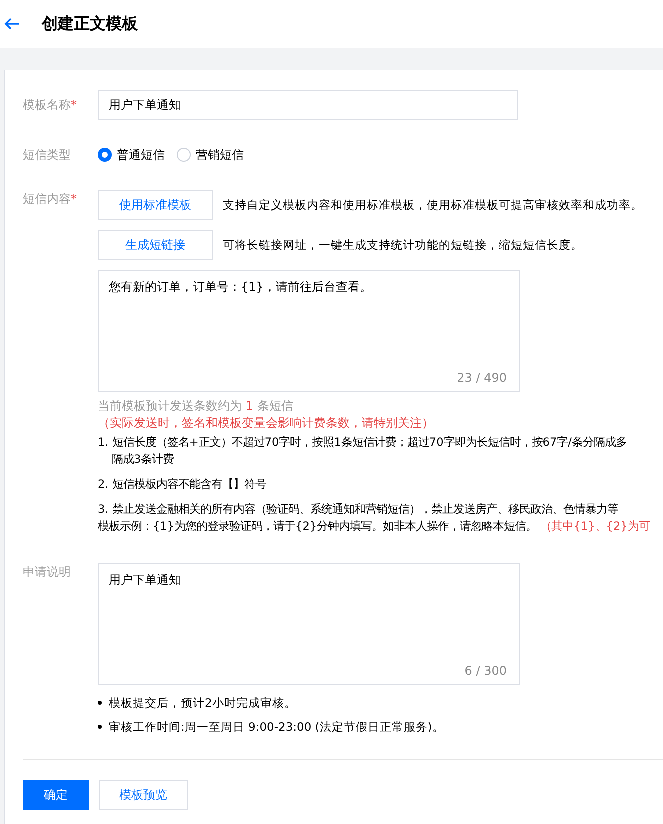 The image size is (663, 824). I want to click on content-textarea: 您有新的订单，订单号：{1}，请前往后台查看。 23 / 490, so click(309, 331).